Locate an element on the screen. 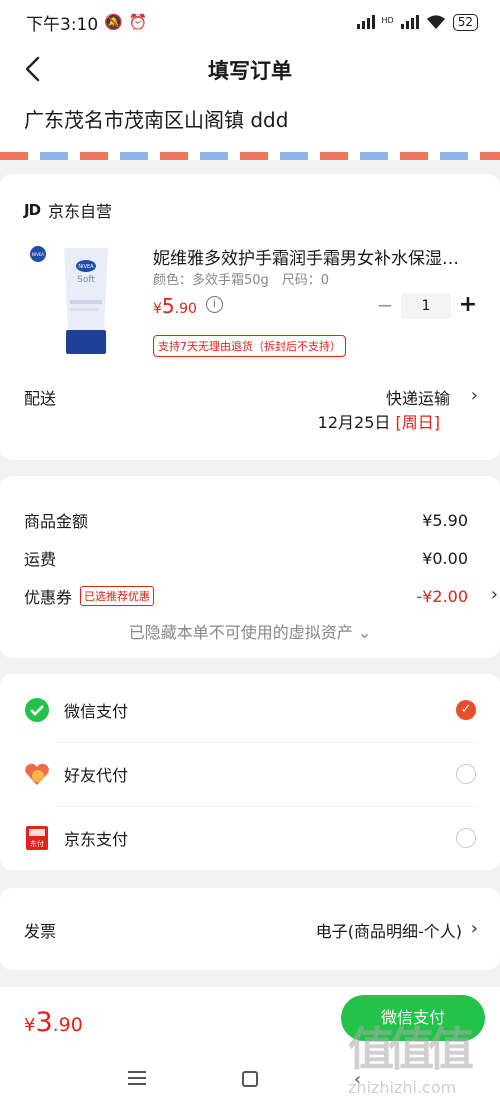 Image resolution: width=500 pixels, height=1111 pixels. radio-checked-icon: ✓ is located at coordinates (466, 710).